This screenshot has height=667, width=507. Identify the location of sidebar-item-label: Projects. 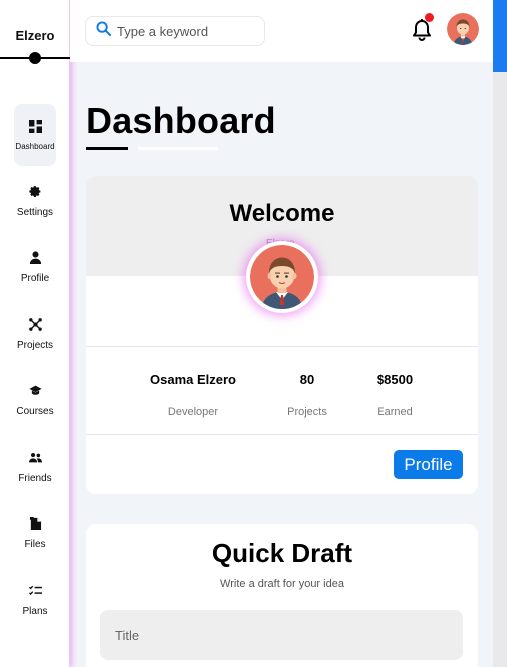
(35, 345).